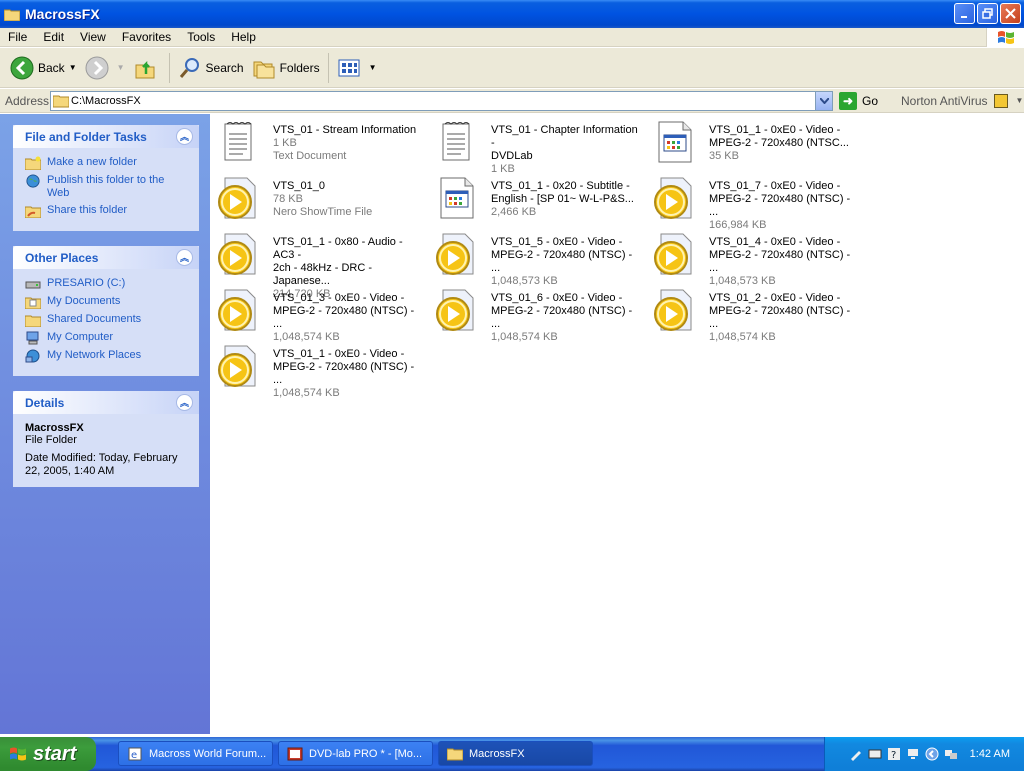 This screenshot has width=1024, height=771. I want to click on search-label: Search, so click(224, 67).